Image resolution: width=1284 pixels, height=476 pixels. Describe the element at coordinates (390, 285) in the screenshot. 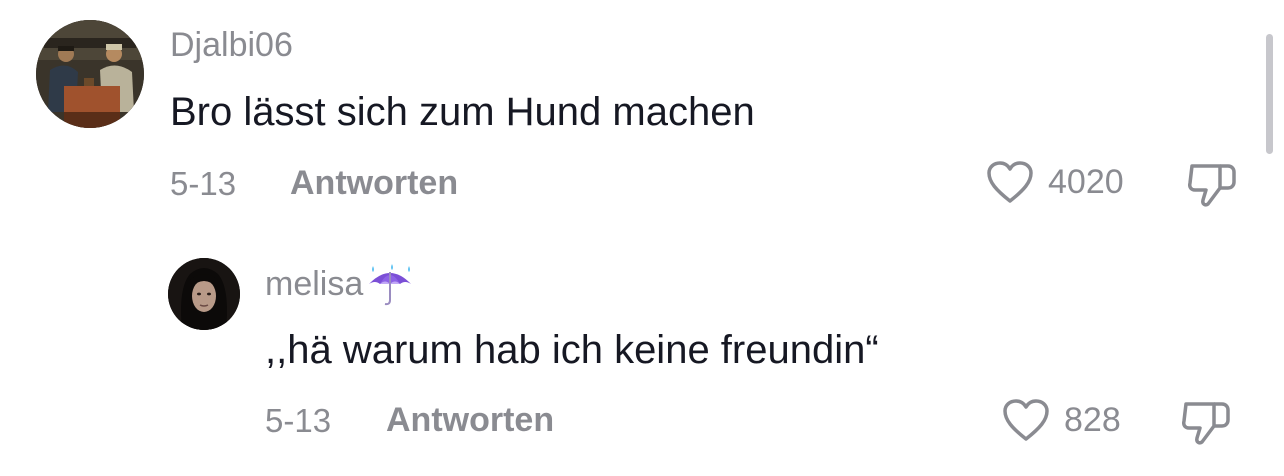

I see `umbrella-with-rain-icon` at that location.